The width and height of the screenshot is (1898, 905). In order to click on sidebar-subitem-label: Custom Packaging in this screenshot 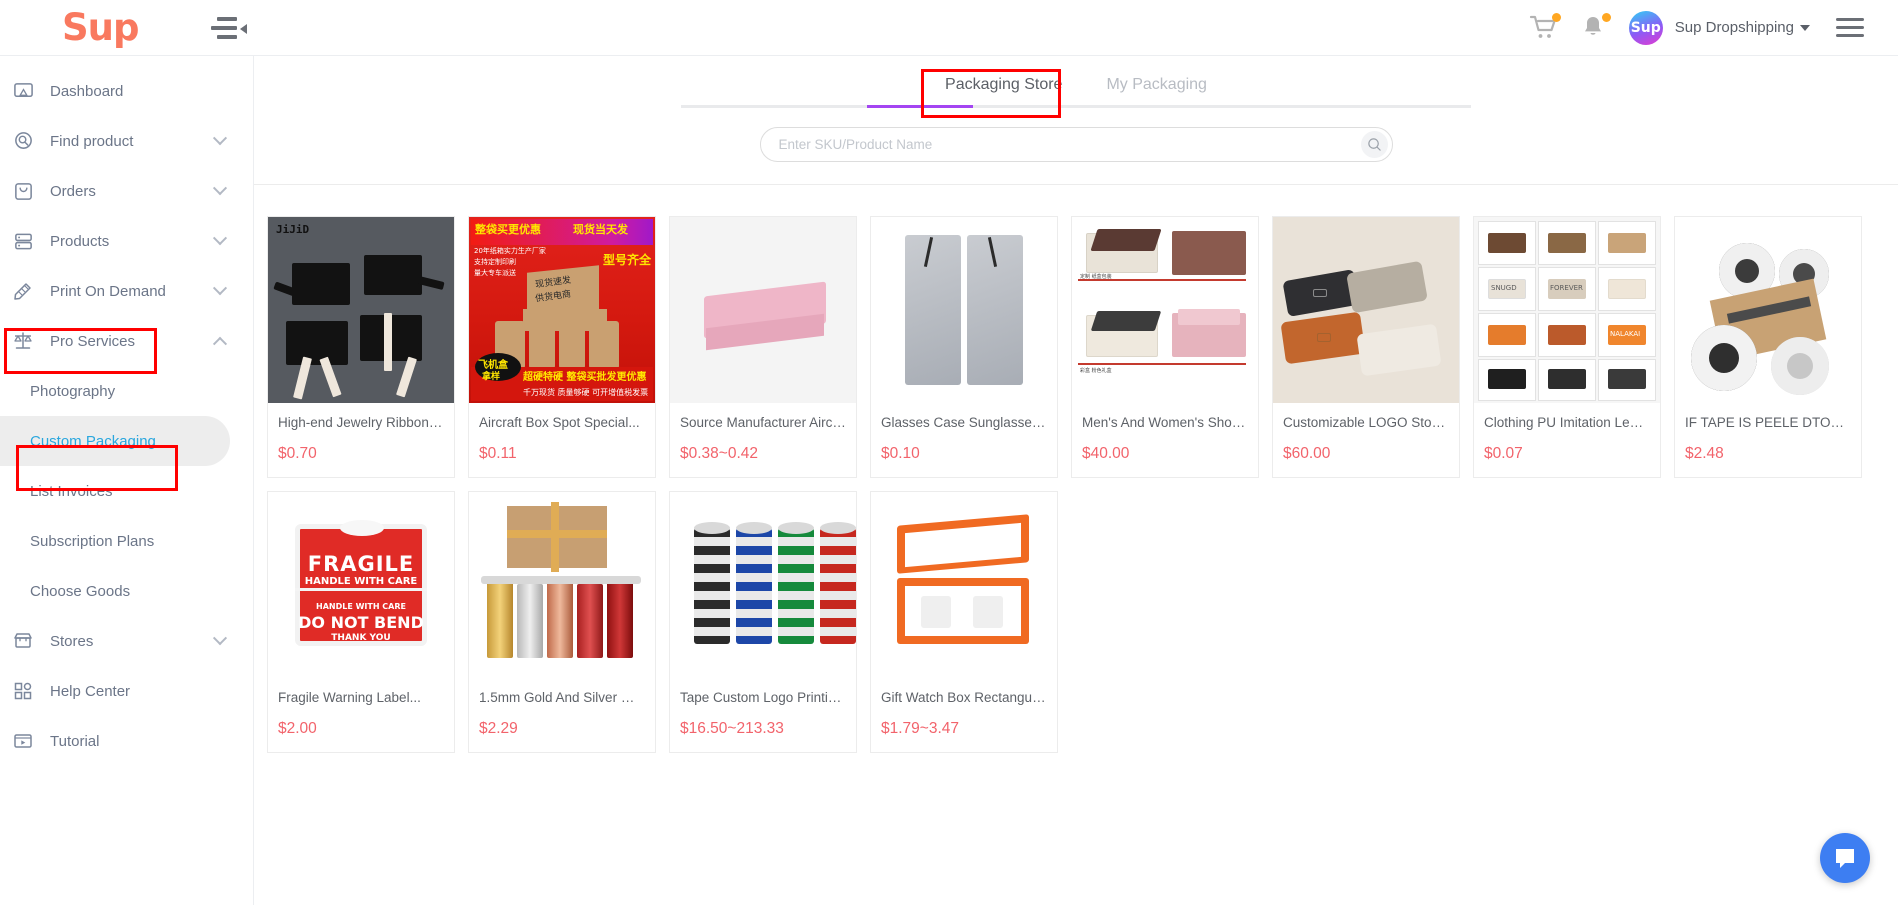, I will do `click(93, 441)`.